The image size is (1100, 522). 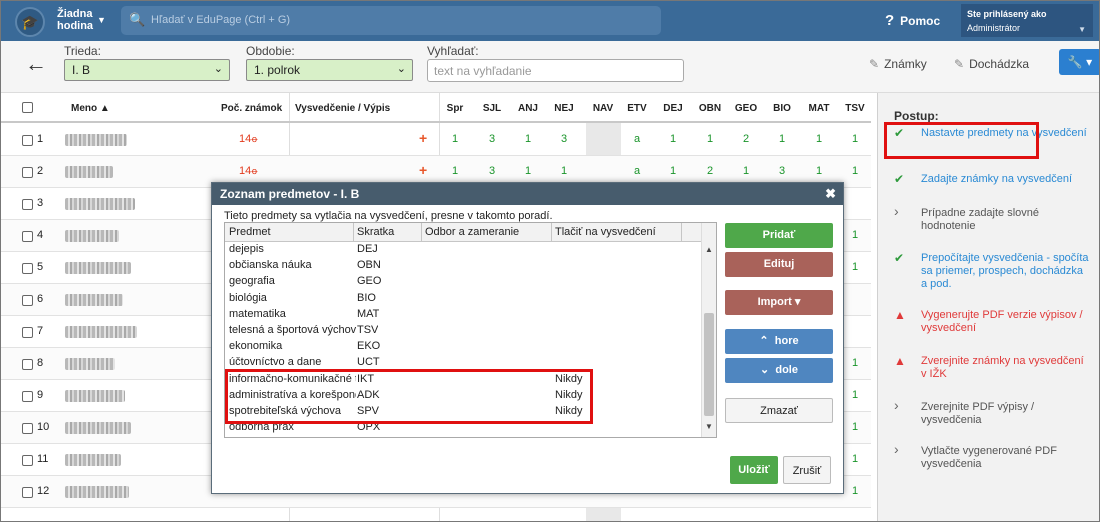 What do you see at coordinates (786, 341) in the screenshot?
I see `move-up-label: hore` at bounding box center [786, 341].